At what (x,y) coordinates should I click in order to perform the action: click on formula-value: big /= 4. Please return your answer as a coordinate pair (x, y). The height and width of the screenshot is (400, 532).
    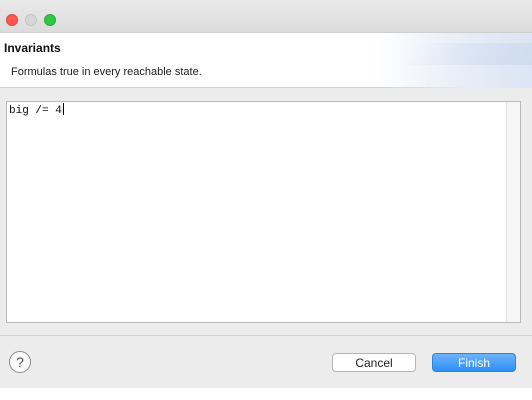
    Looking at the image, I should click on (35, 111).